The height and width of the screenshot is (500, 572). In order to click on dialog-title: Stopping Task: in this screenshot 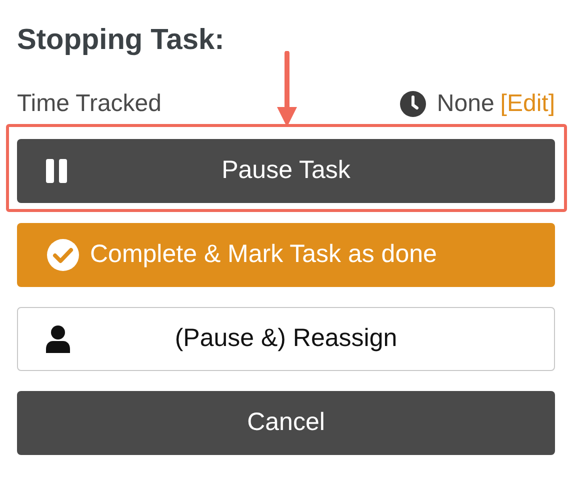, I will do `click(121, 40)`.